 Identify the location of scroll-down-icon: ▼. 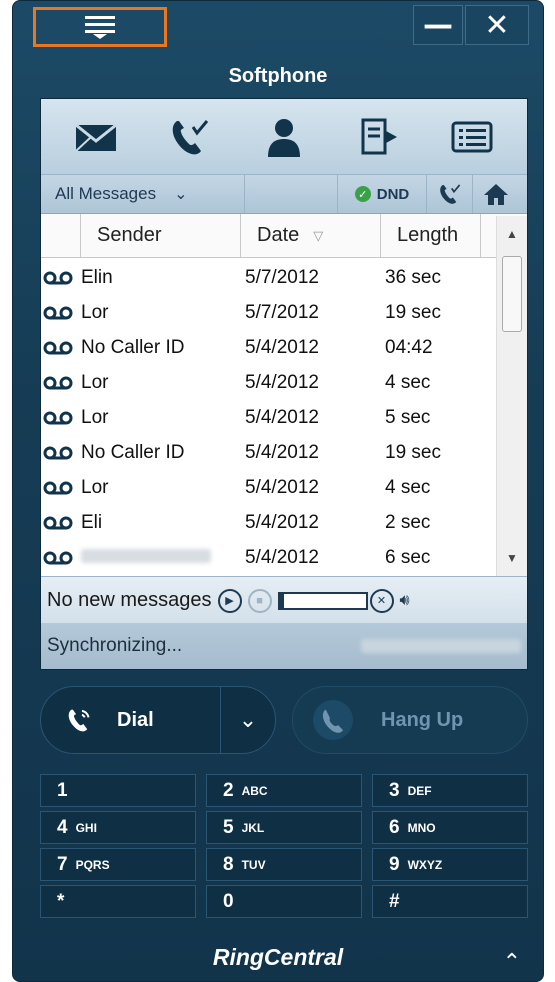
(512, 558).